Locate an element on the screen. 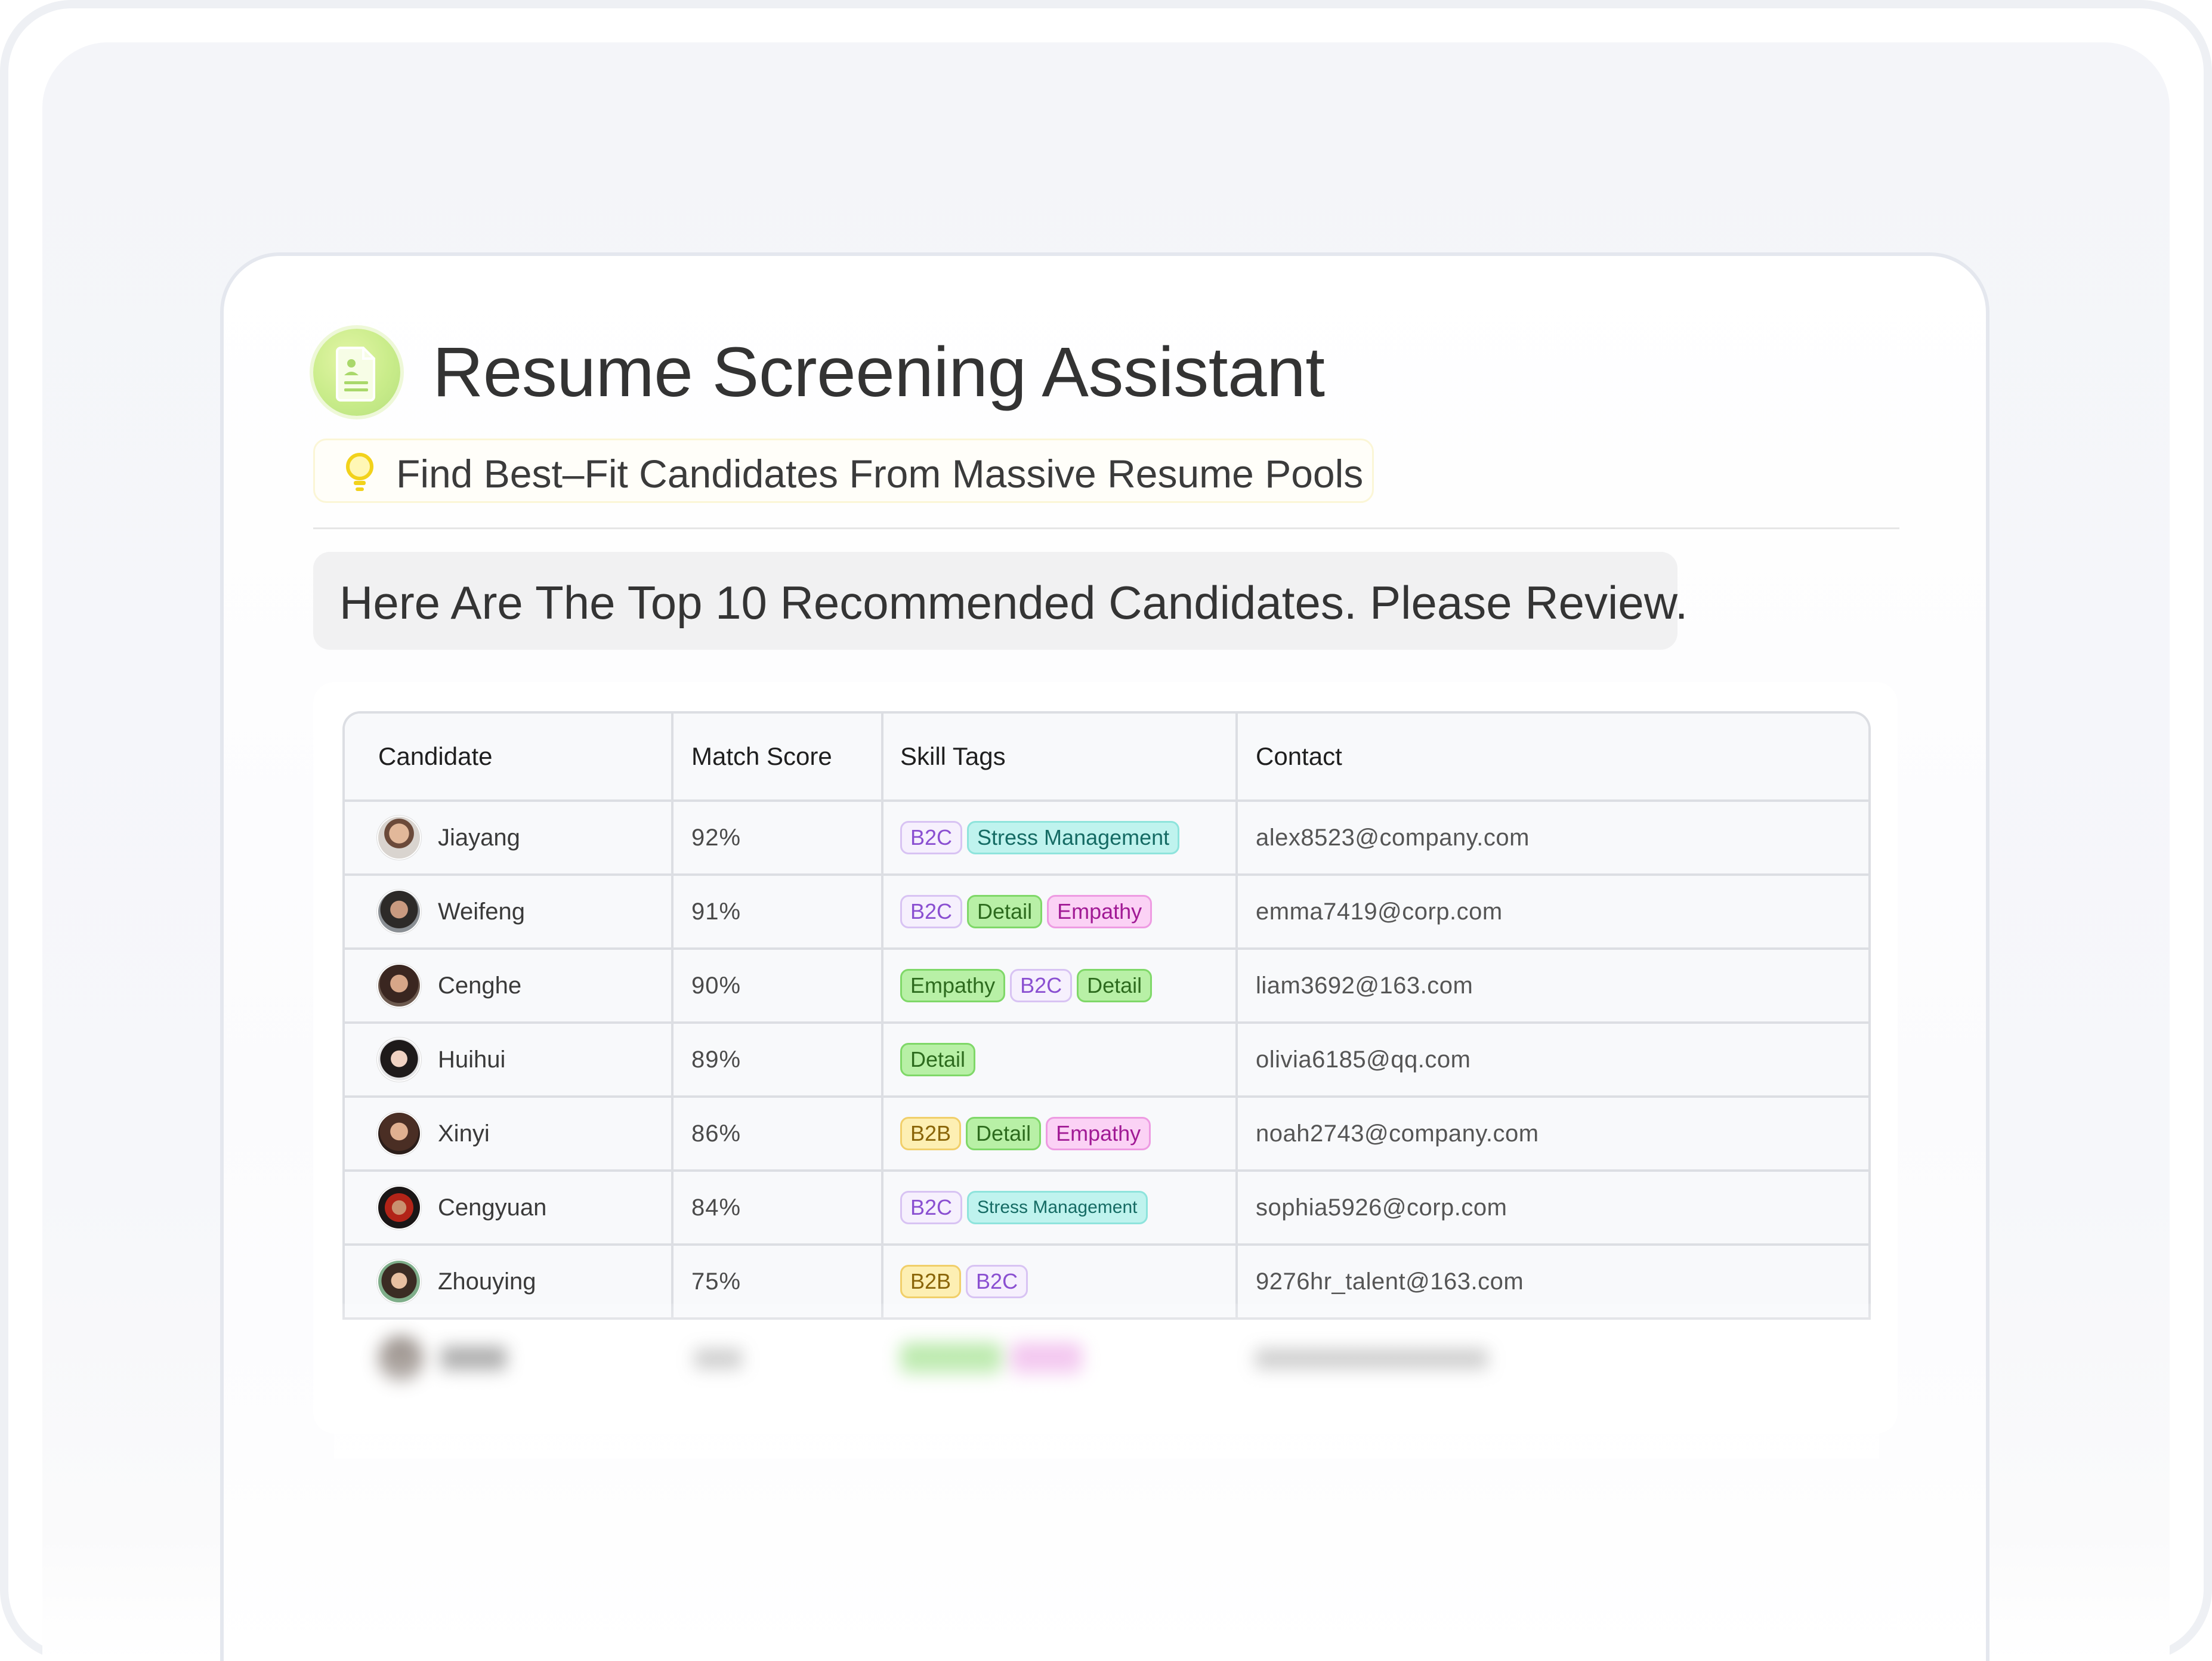  contact-email: emma7419@corp.com is located at coordinates (1553, 912).